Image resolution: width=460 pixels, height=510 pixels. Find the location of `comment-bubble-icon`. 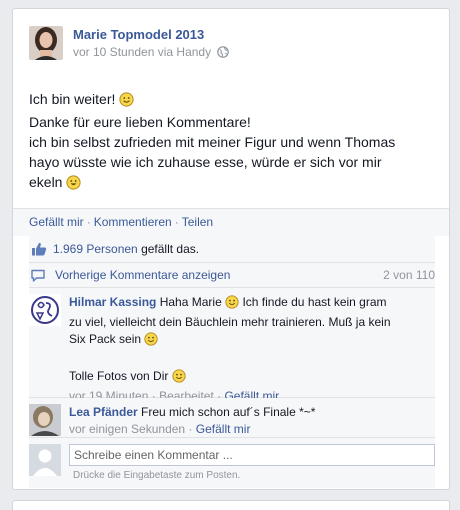

comment-bubble-icon is located at coordinates (38, 277).